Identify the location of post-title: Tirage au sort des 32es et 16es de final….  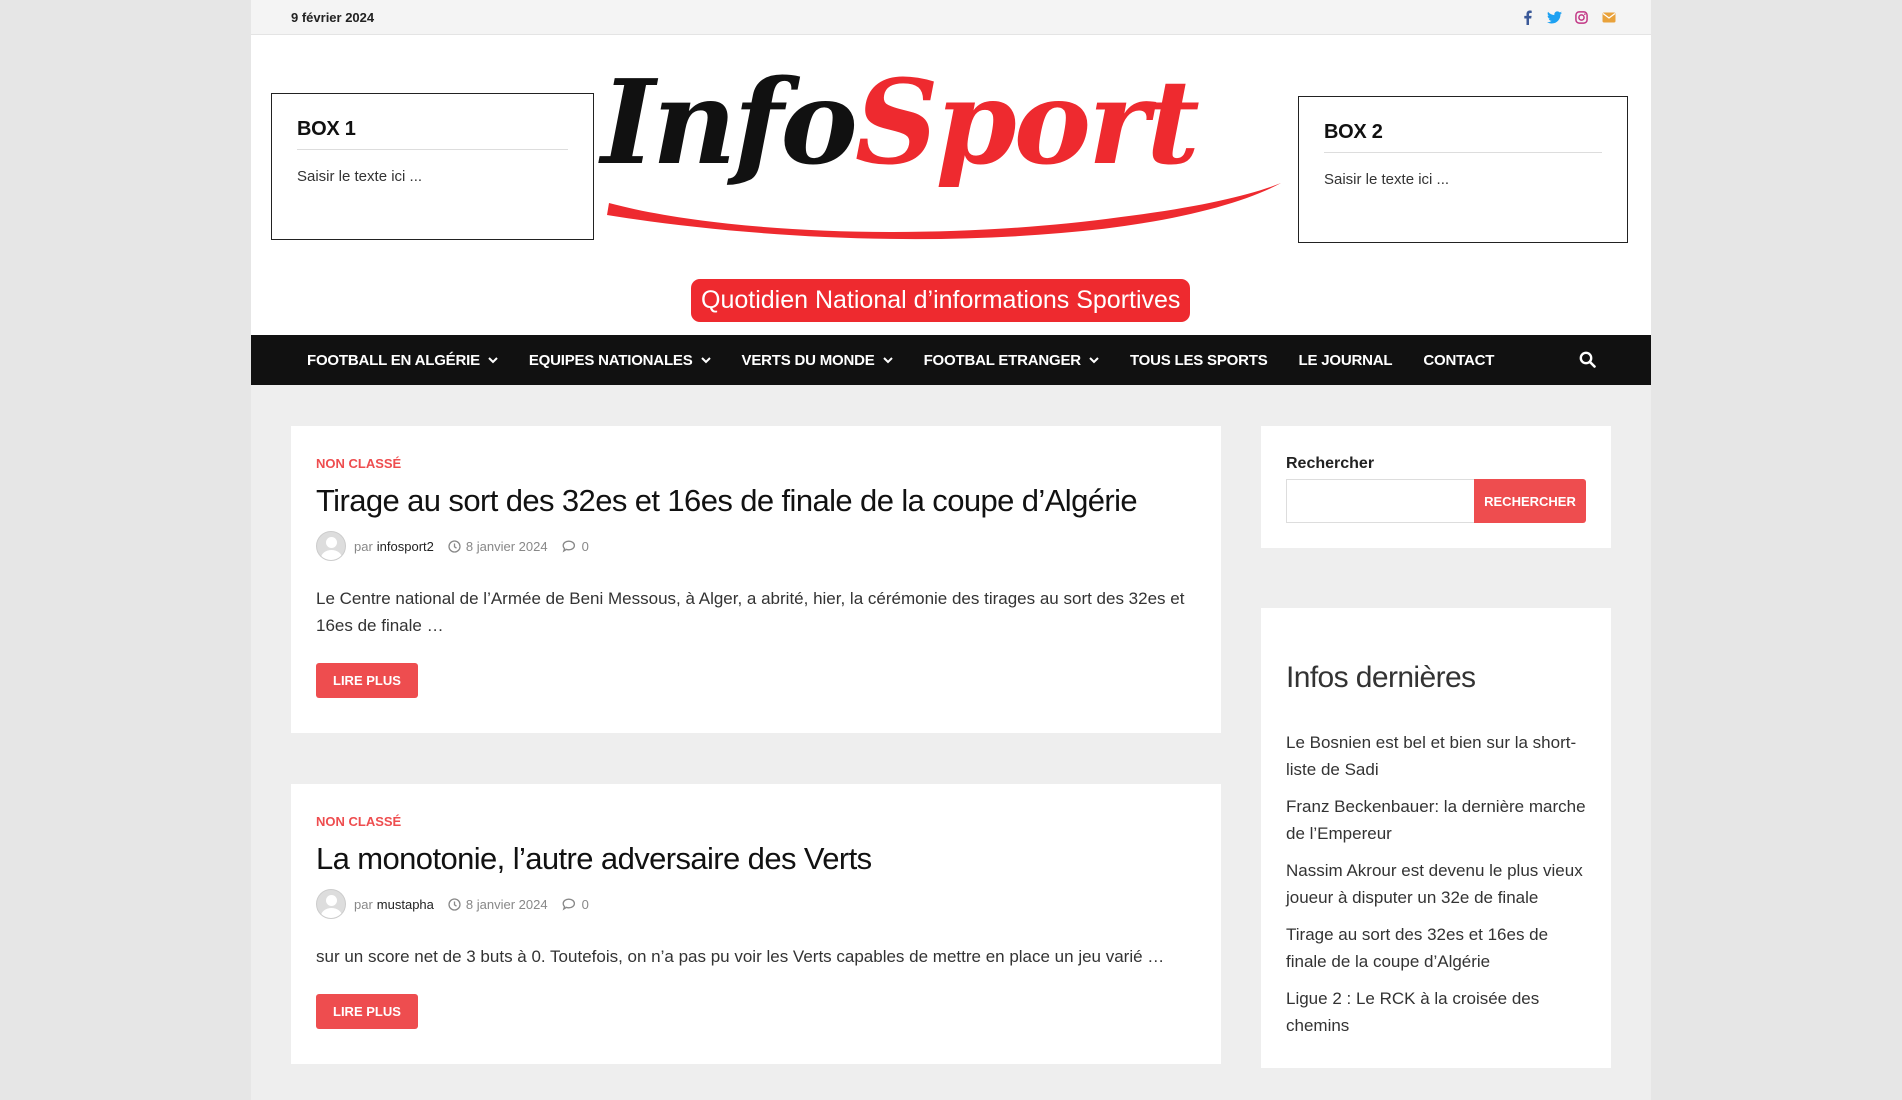
(756, 501).